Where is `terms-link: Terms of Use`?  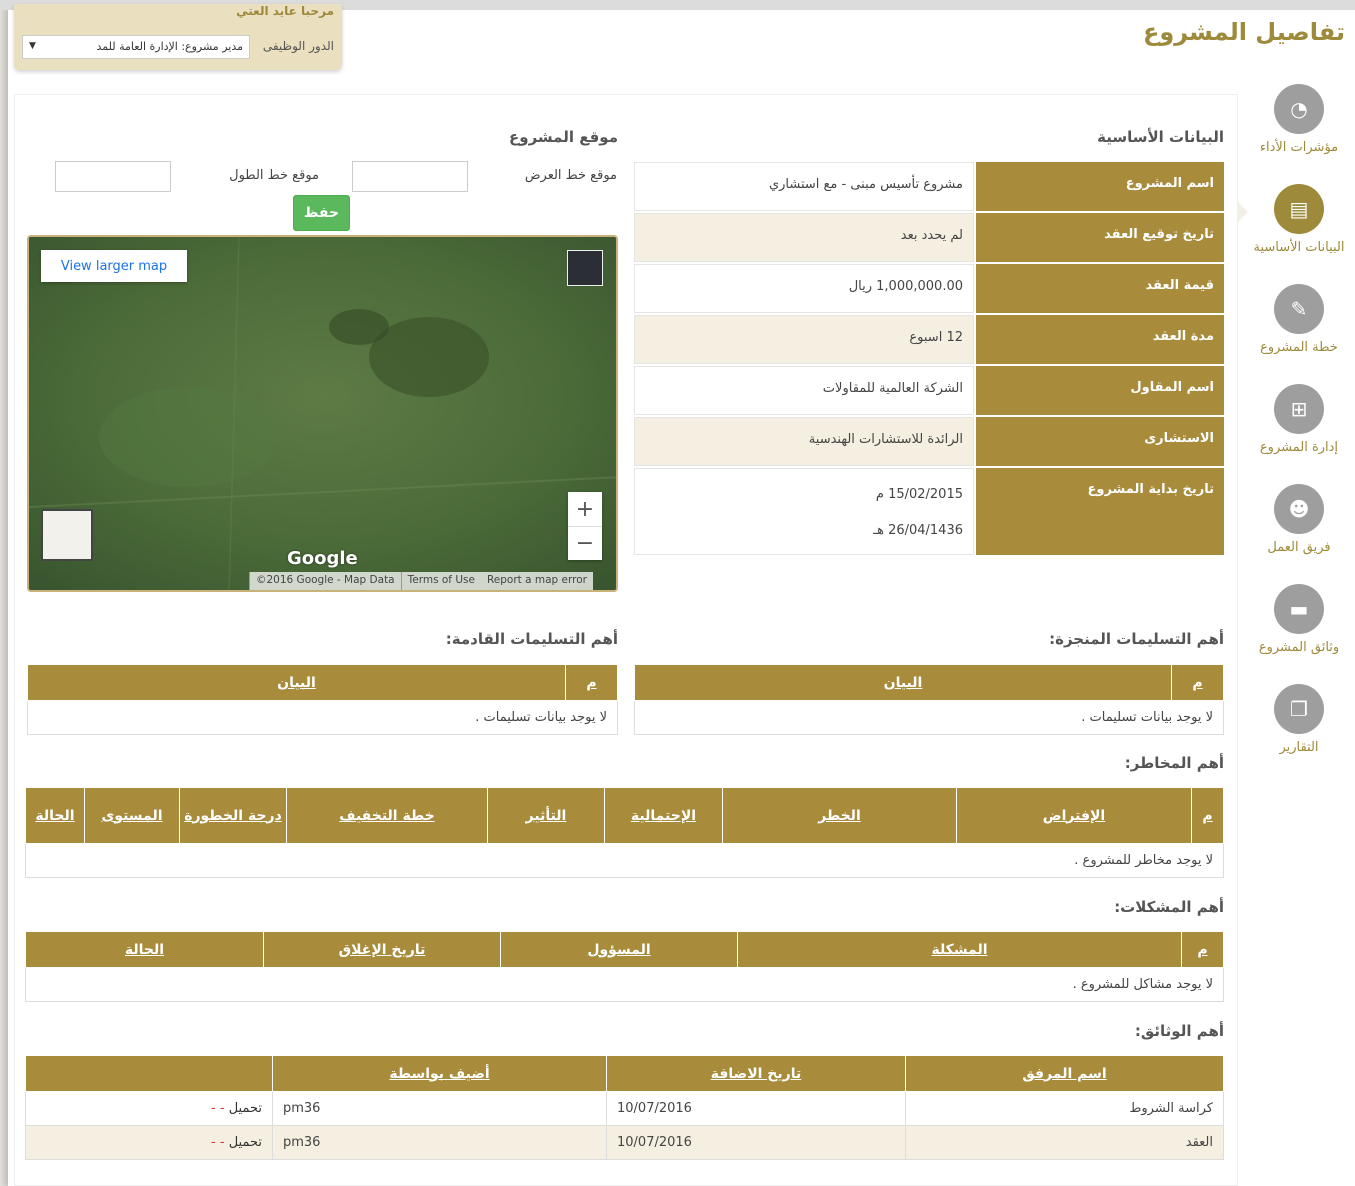 terms-link: Terms of Use is located at coordinates (440, 581).